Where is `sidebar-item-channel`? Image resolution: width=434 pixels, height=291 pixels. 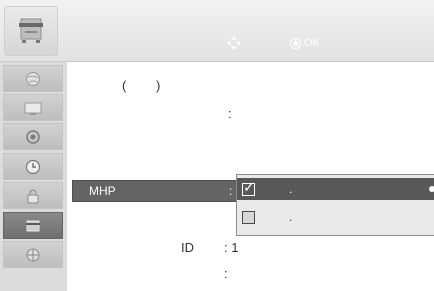
sidebar-item-channel is located at coordinates (33, 78).